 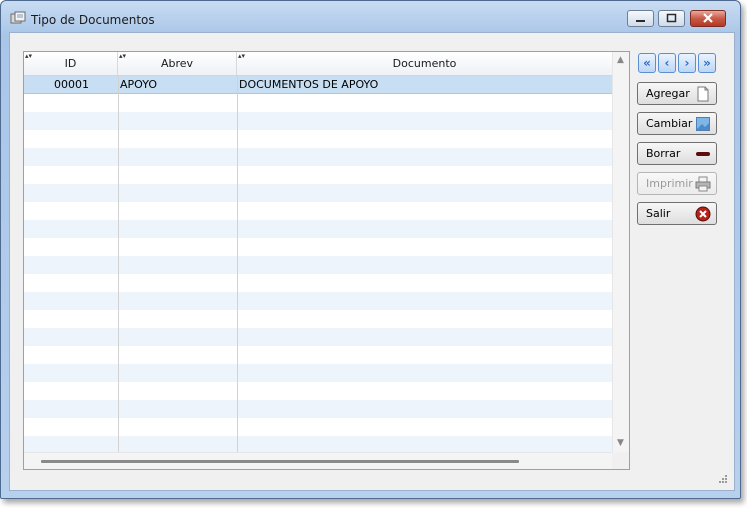 I want to click on scroll-up-icon: ▲, so click(x=620, y=60).